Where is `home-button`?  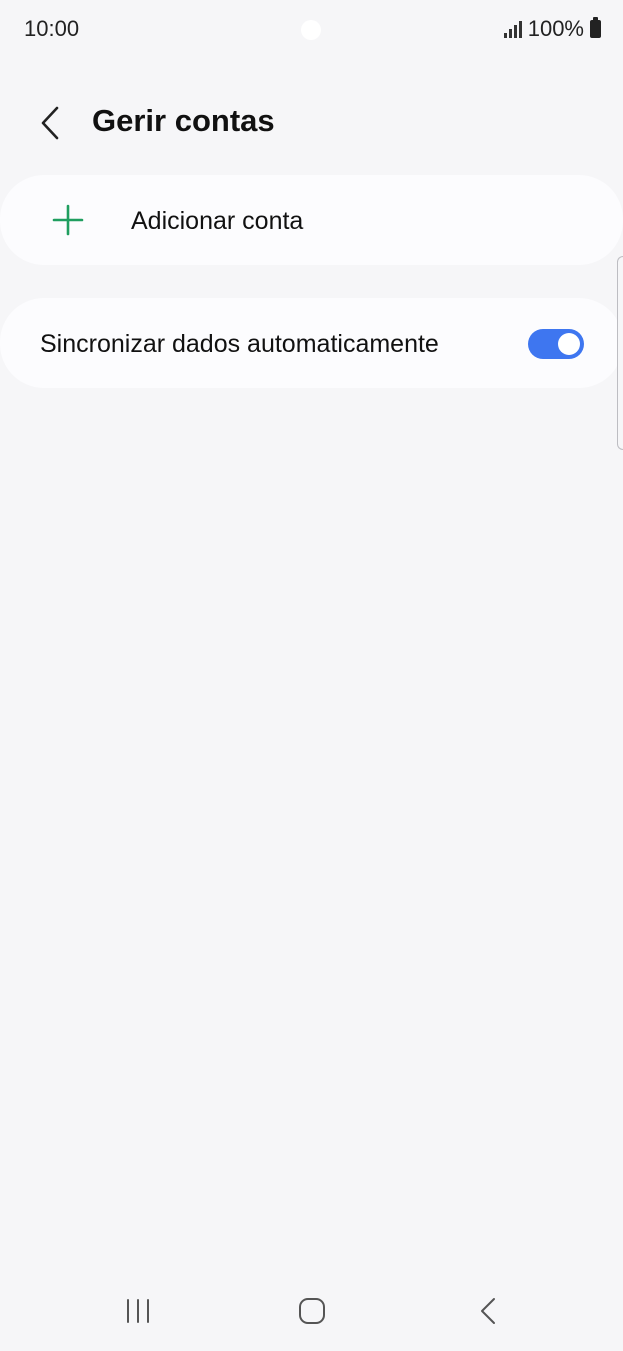 home-button is located at coordinates (312, 1311).